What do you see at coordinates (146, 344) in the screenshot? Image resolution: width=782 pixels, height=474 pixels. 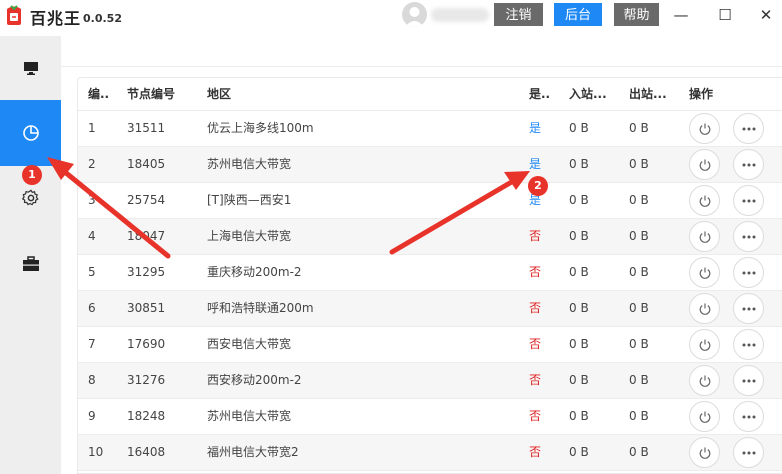 I see `row-node-id: 17690` at bounding box center [146, 344].